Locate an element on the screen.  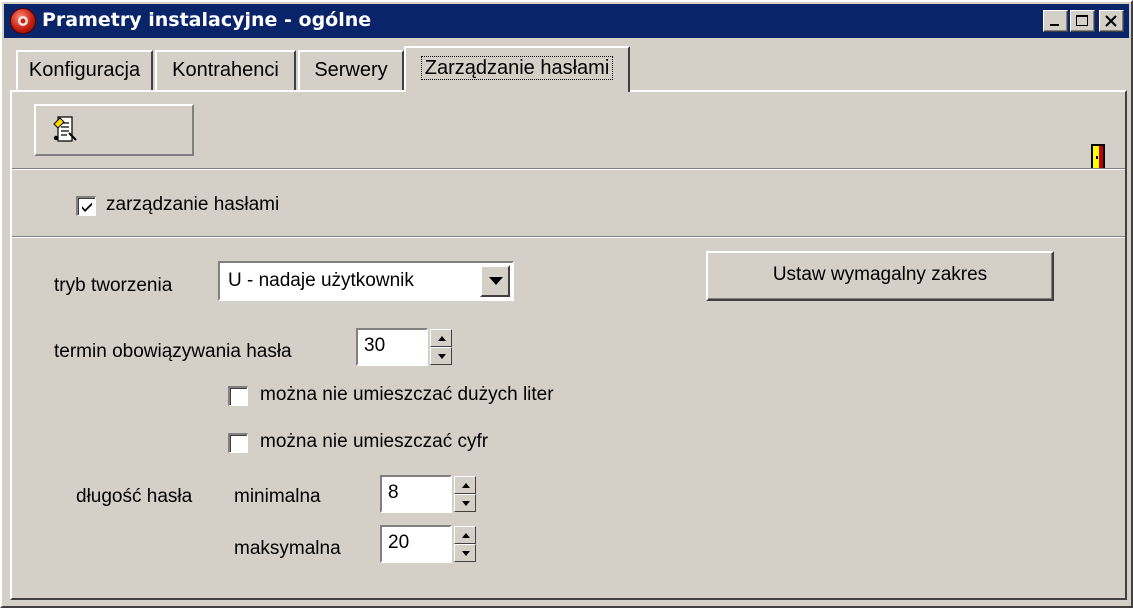
creation-mode-select: U - nadaje użytkownik is located at coordinates (366, 281).